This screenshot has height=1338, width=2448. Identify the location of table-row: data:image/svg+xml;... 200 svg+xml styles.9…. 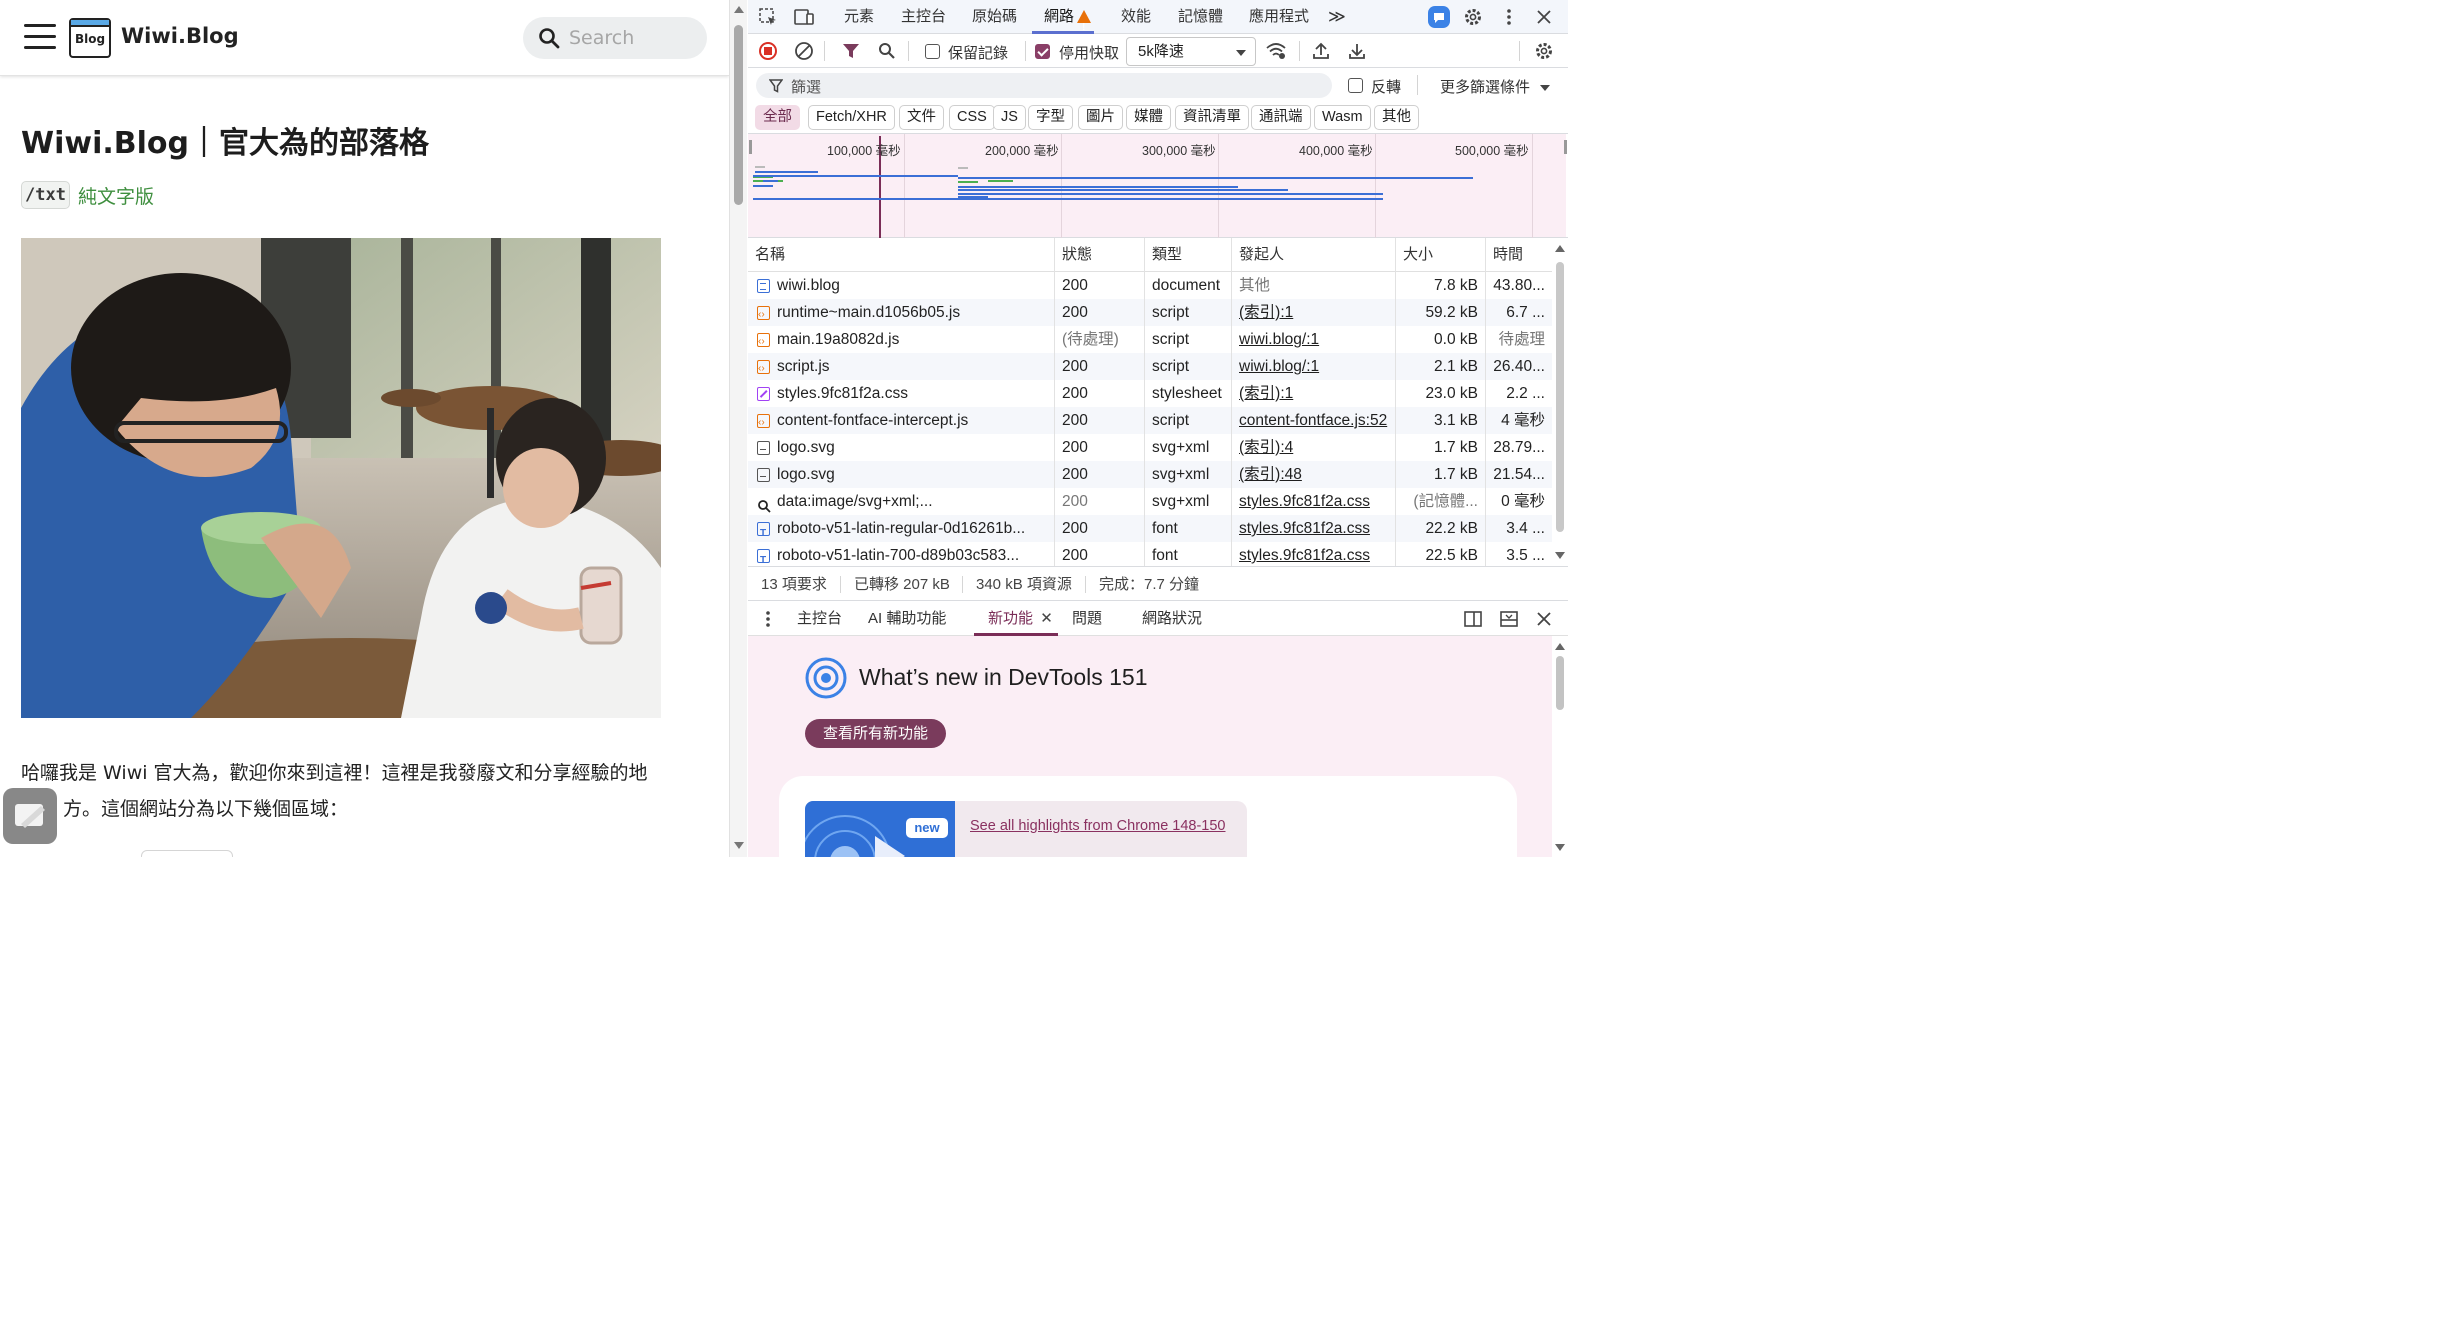
(1150, 501).